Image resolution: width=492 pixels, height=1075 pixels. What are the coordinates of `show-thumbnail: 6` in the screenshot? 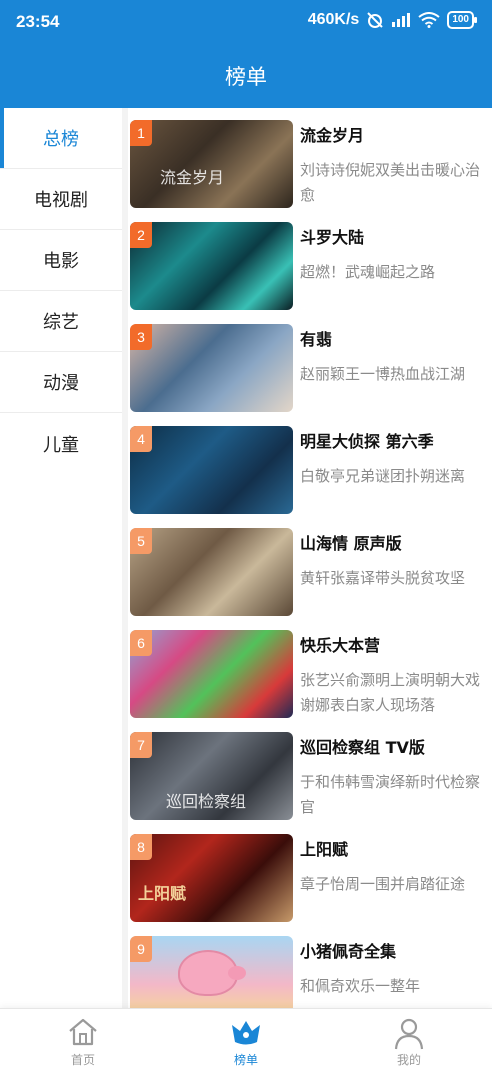 It's located at (211, 674).